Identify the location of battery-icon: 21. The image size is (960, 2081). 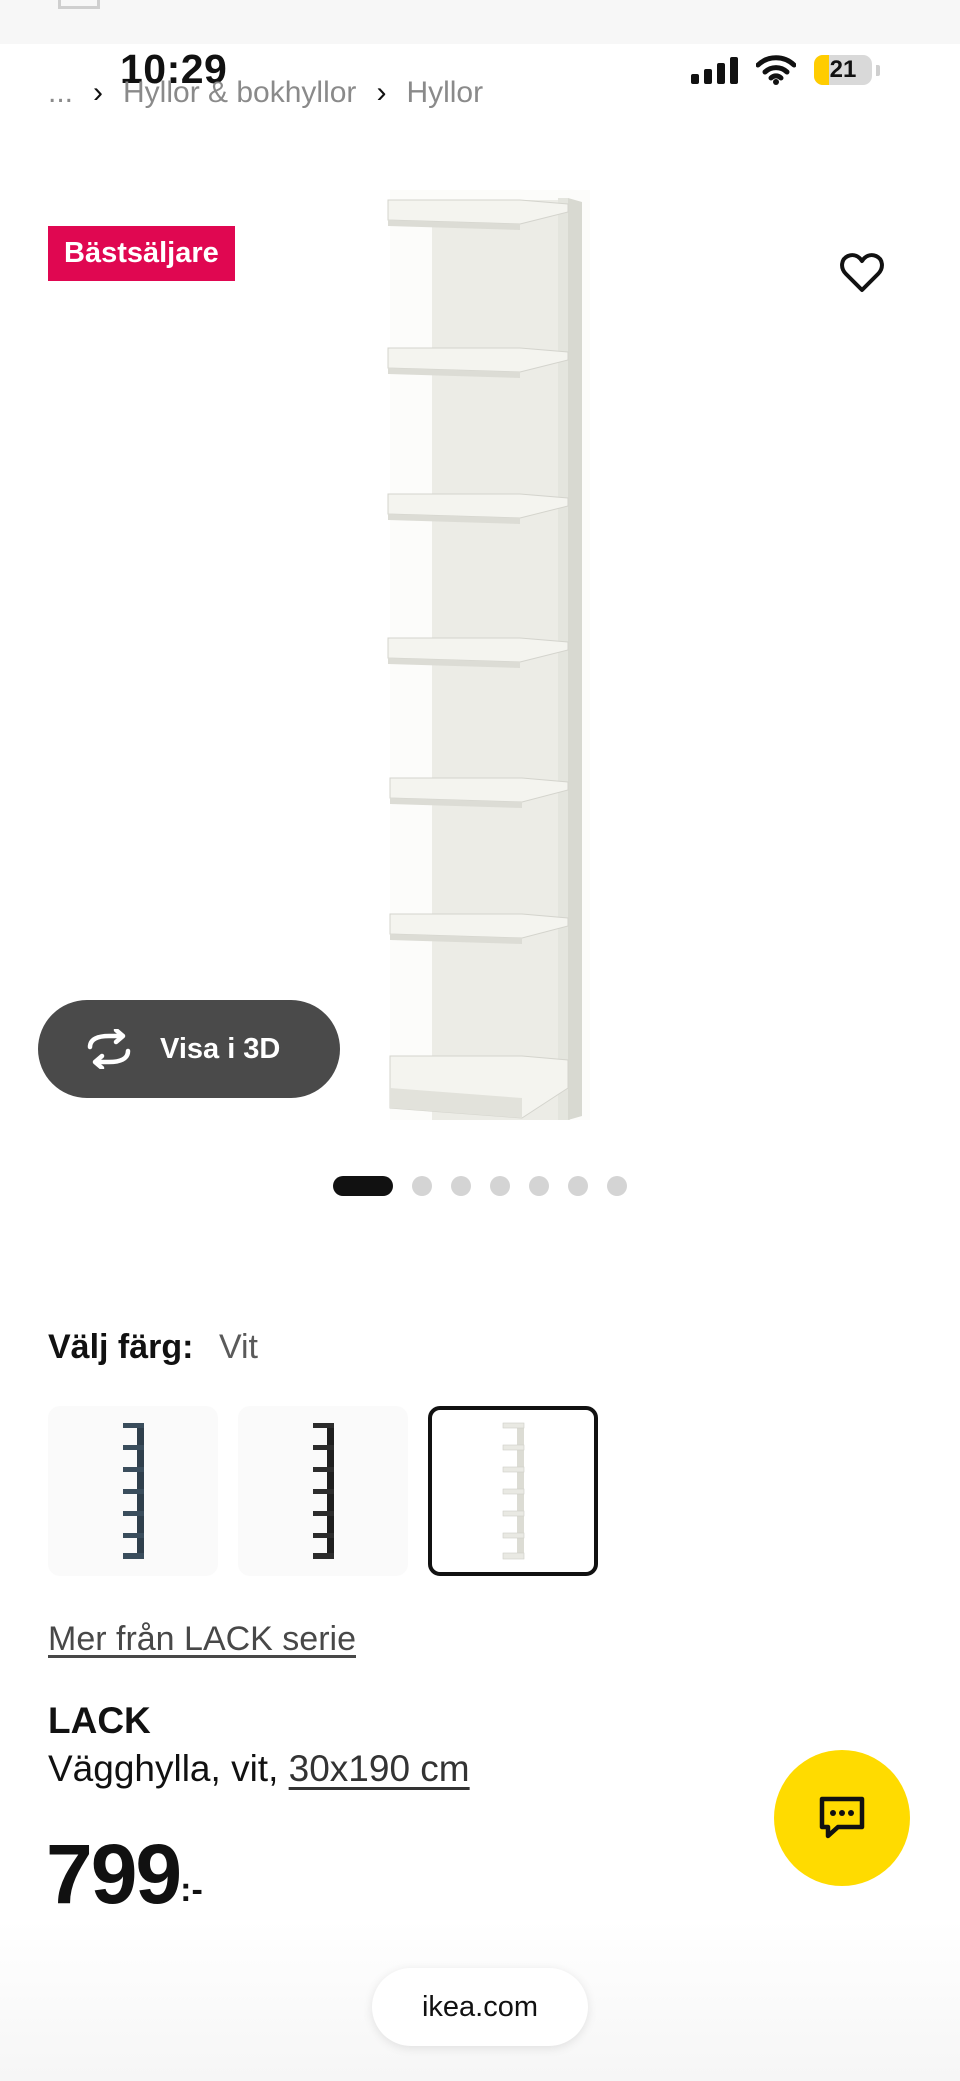
(843, 70).